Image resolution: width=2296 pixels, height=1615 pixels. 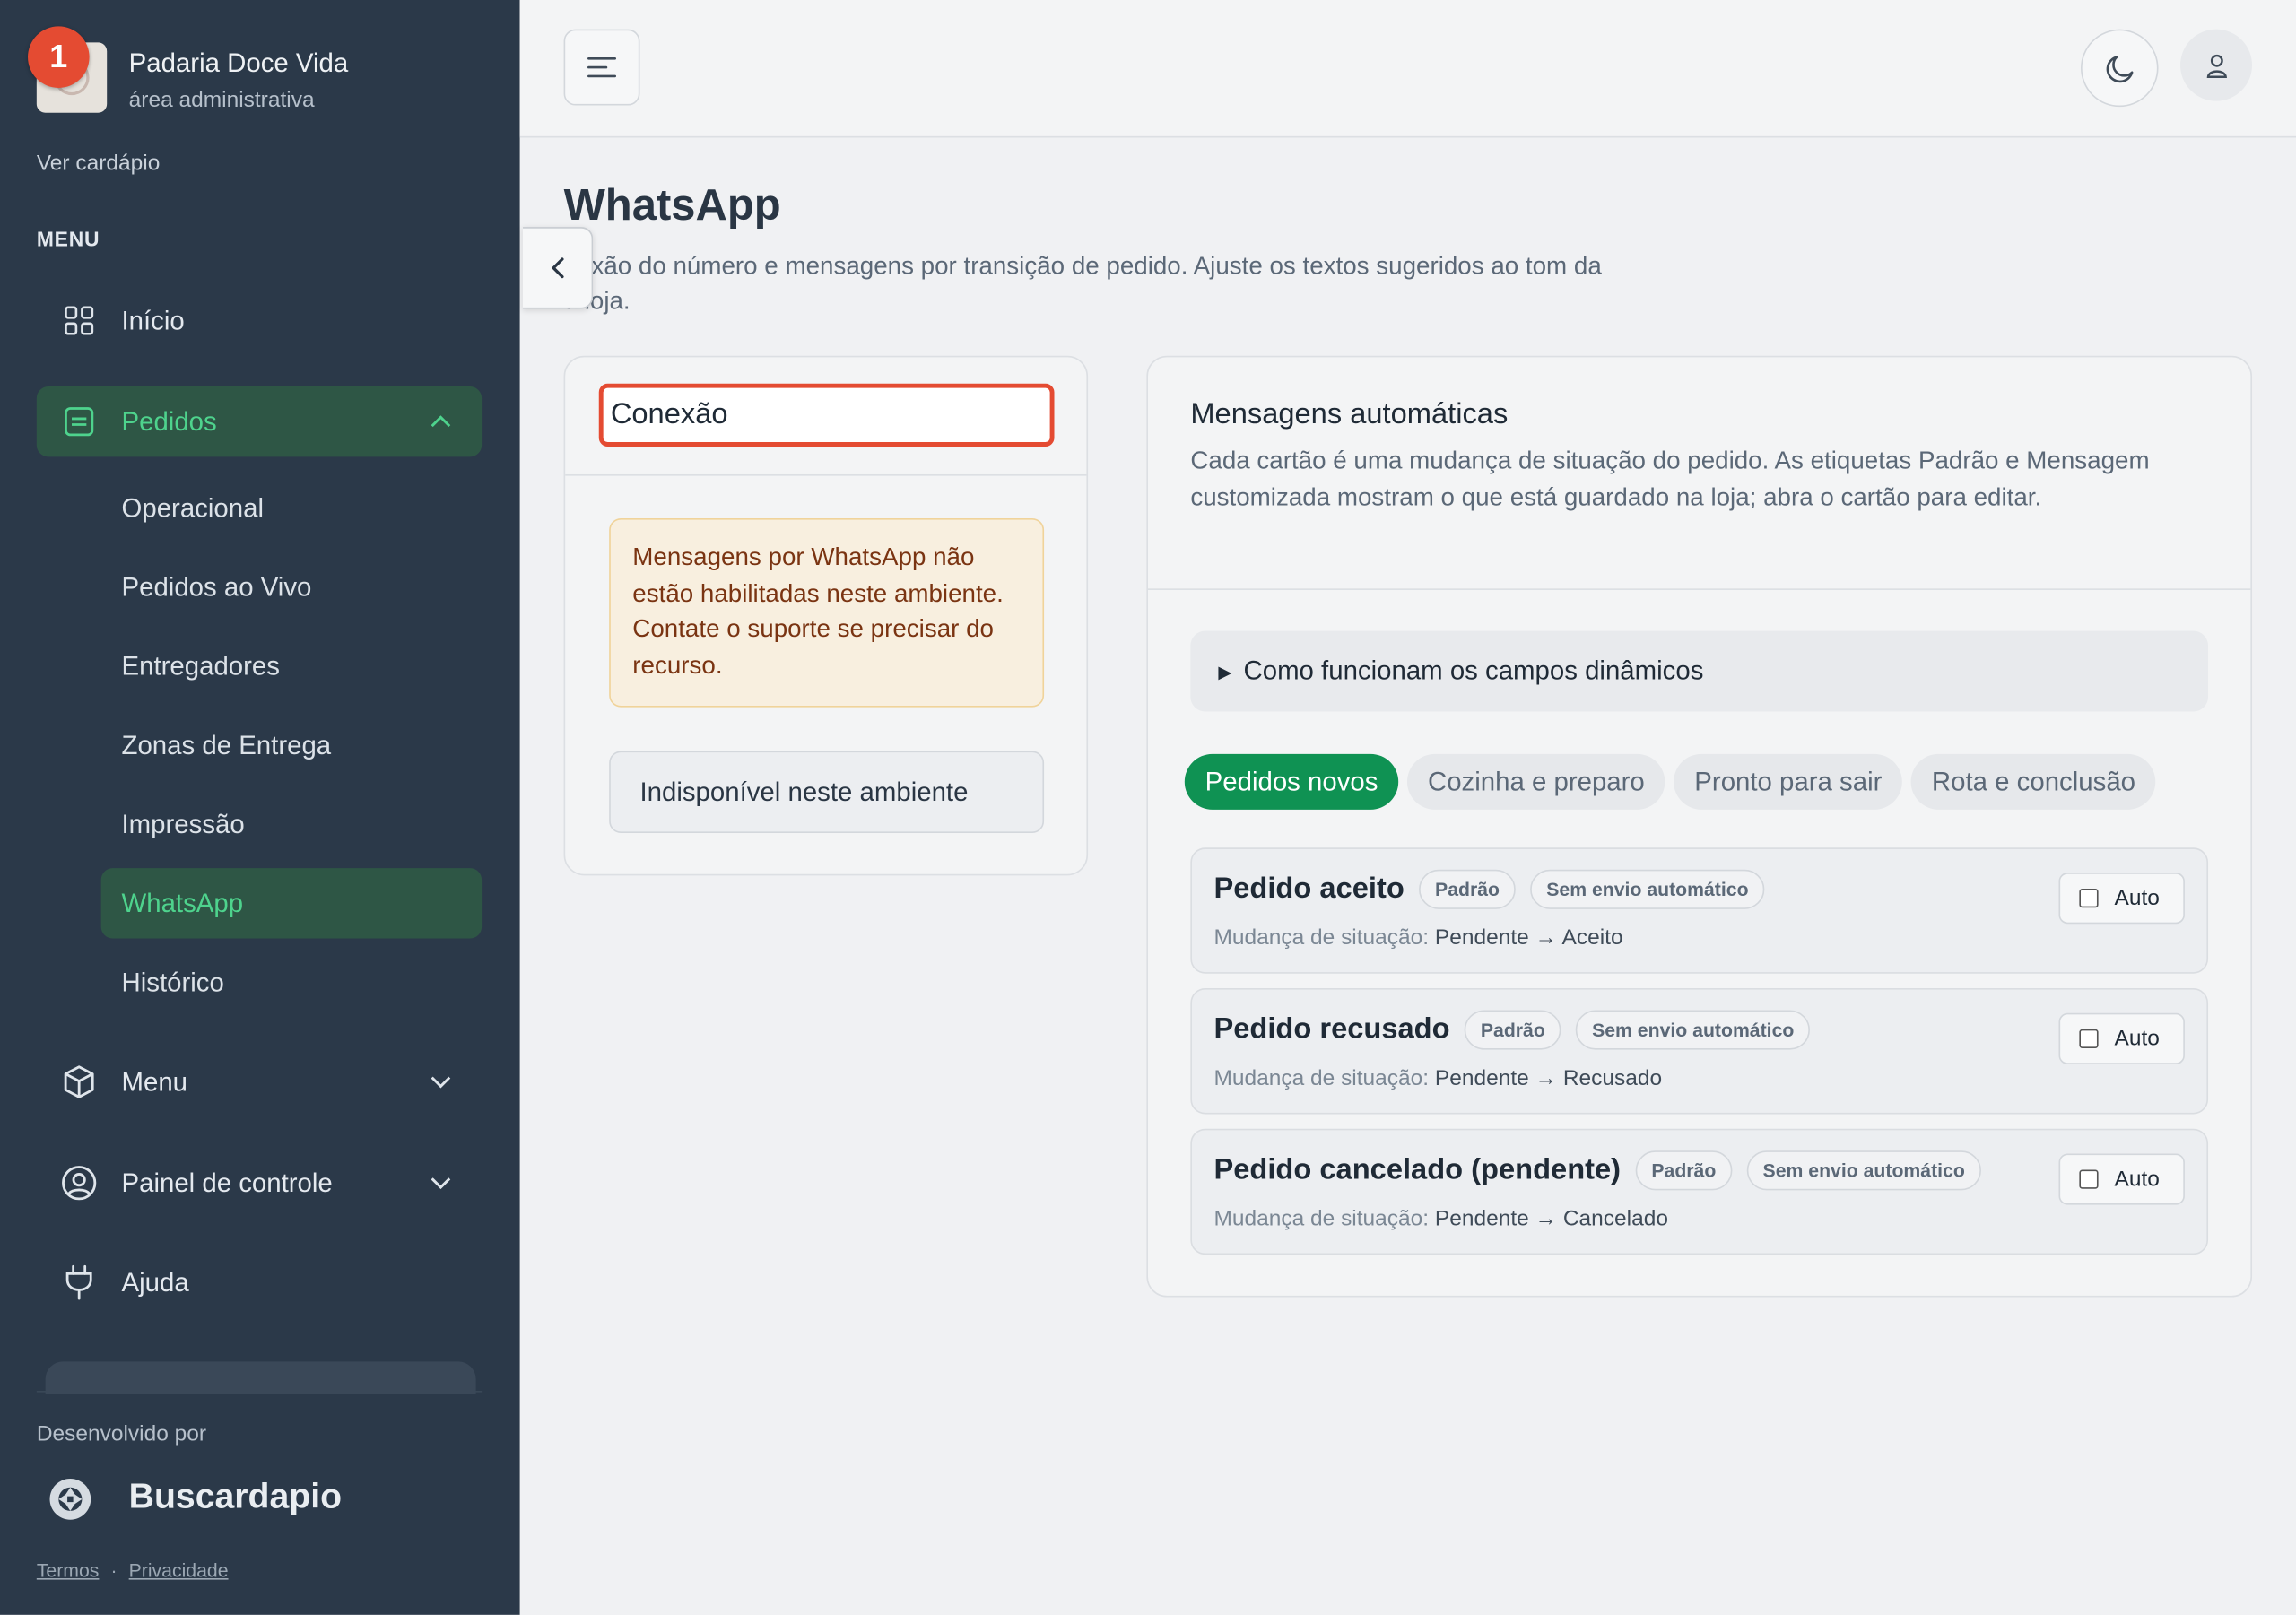 I want to click on user-circle-icon, so click(x=79, y=1183).